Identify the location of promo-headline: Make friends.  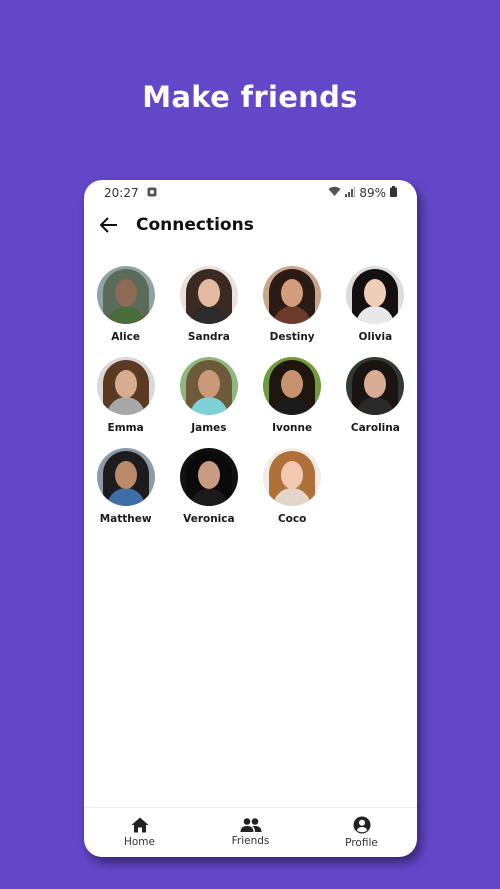
(250, 97).